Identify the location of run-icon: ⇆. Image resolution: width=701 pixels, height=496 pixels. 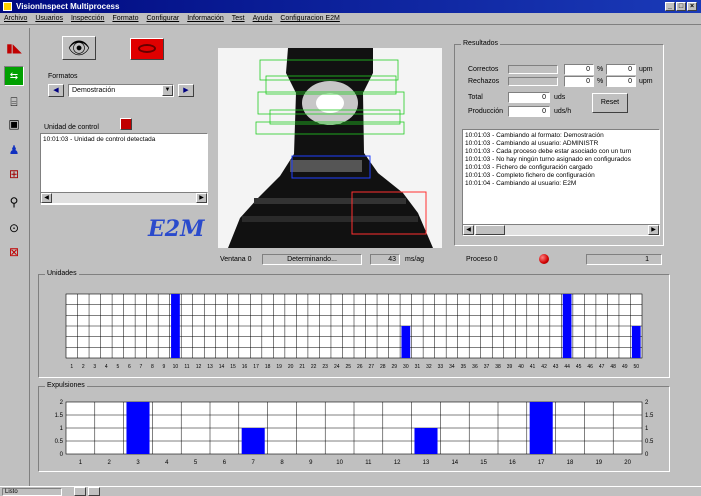
(14, 76).